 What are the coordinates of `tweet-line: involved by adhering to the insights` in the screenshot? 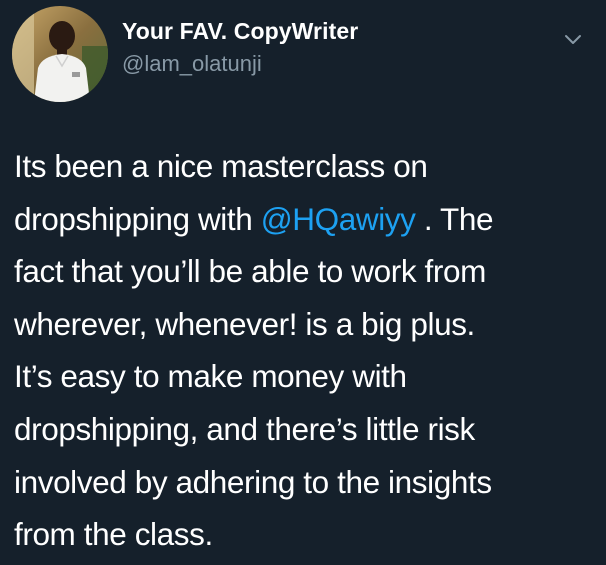 It's located at (253, 481).